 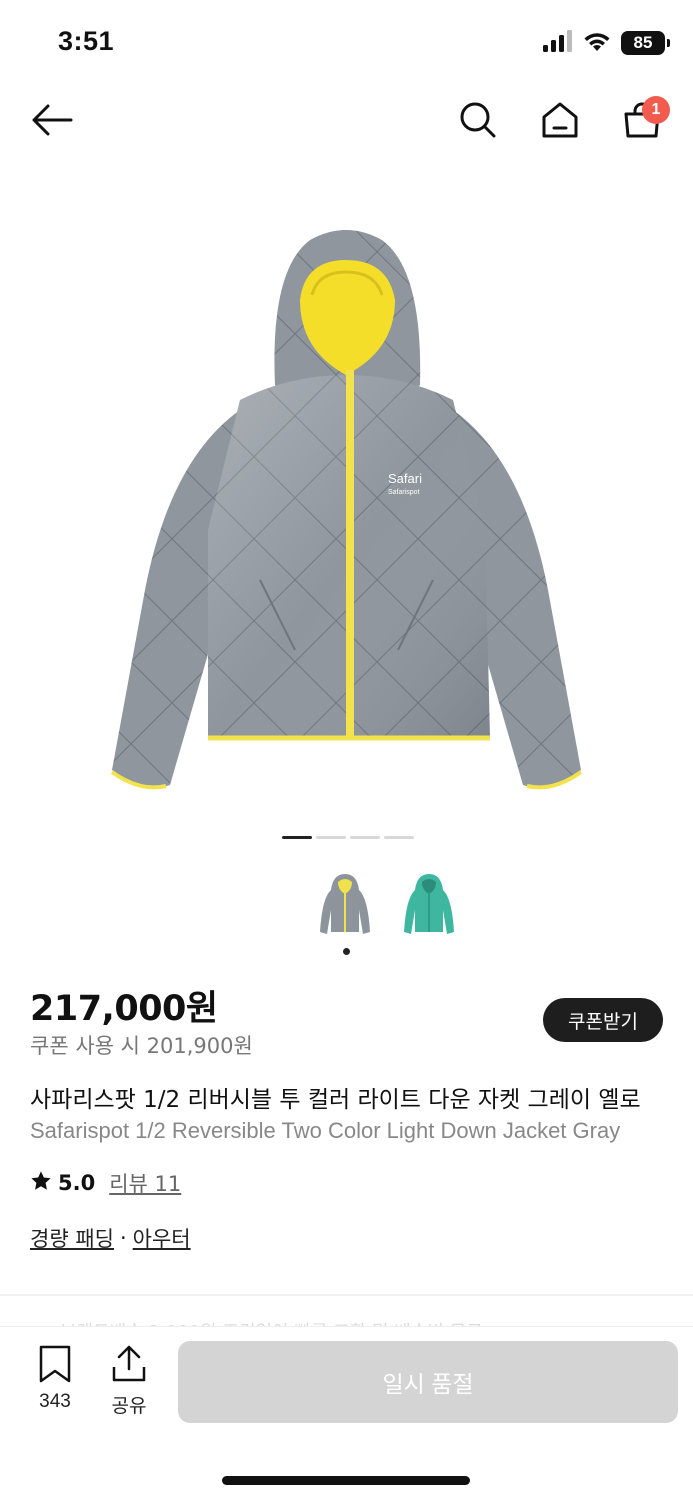 What do you see at coordinates (335, 1100) in the screenshot?
I see `product-title-ko: 사파리스팟 1/2 리버시블 투 컬러 라이트 다운 자켓 그레이 옐로` at bounding box center [335, 1100].